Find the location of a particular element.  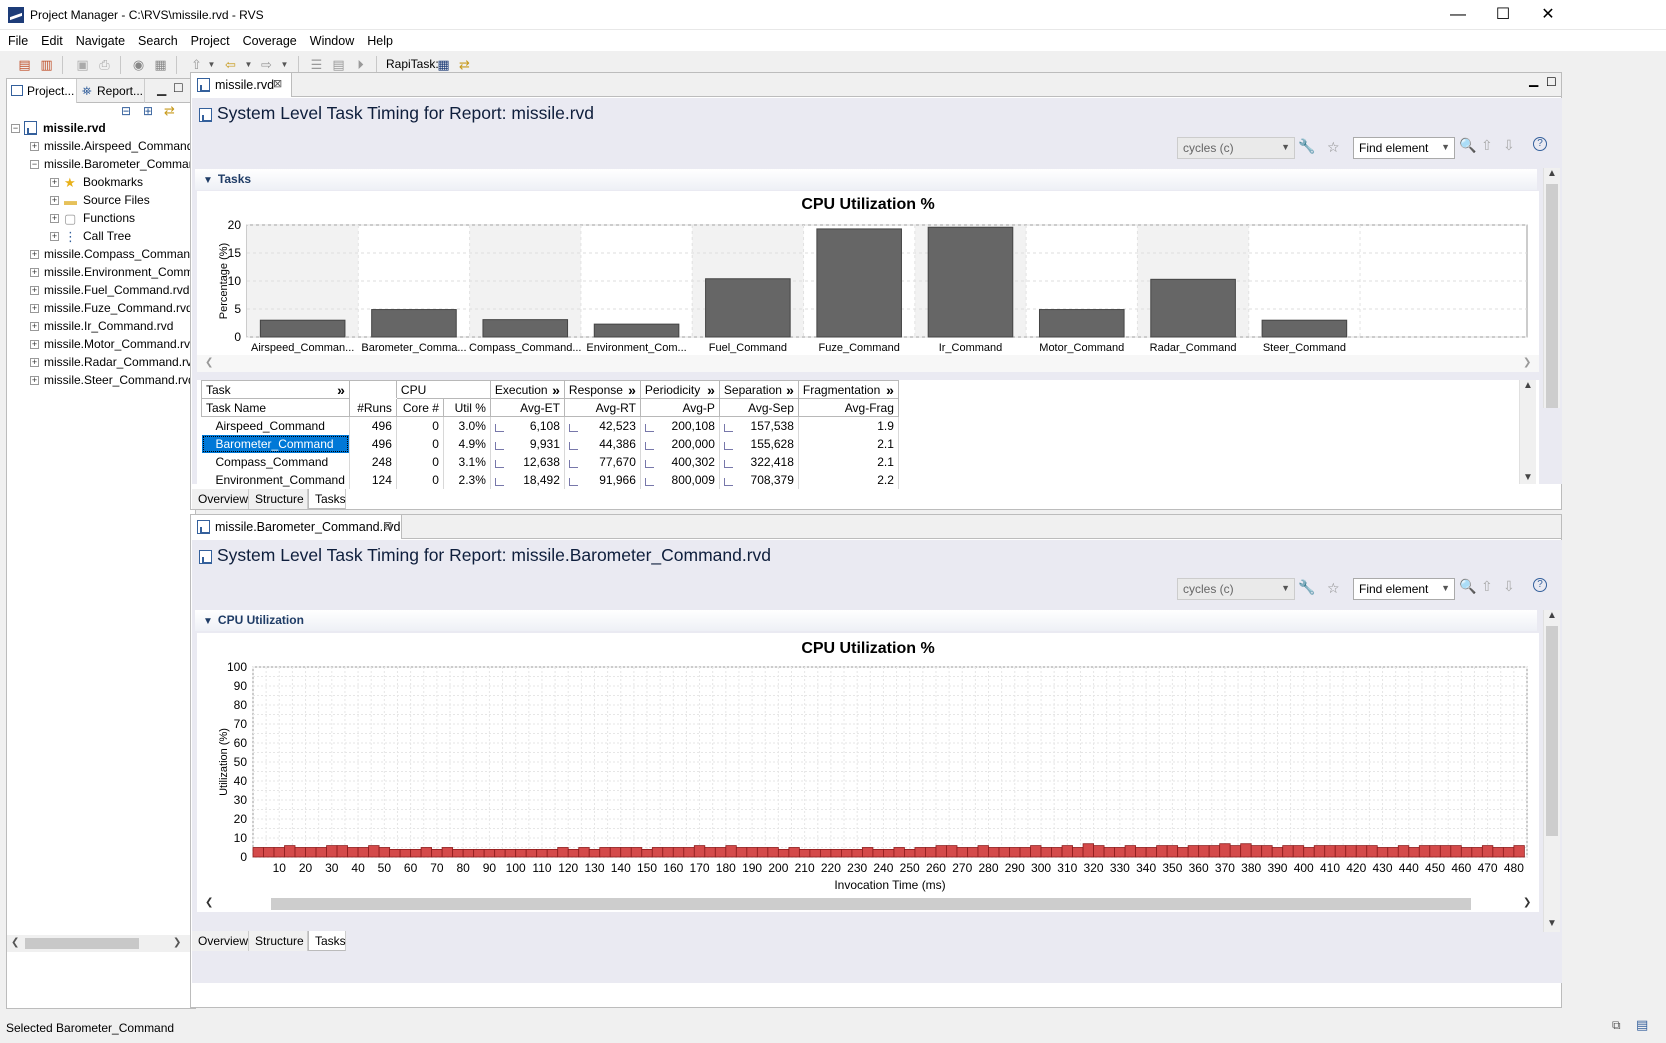

tree-item: + ▬ Source Files is located at coordinates (101, 200).